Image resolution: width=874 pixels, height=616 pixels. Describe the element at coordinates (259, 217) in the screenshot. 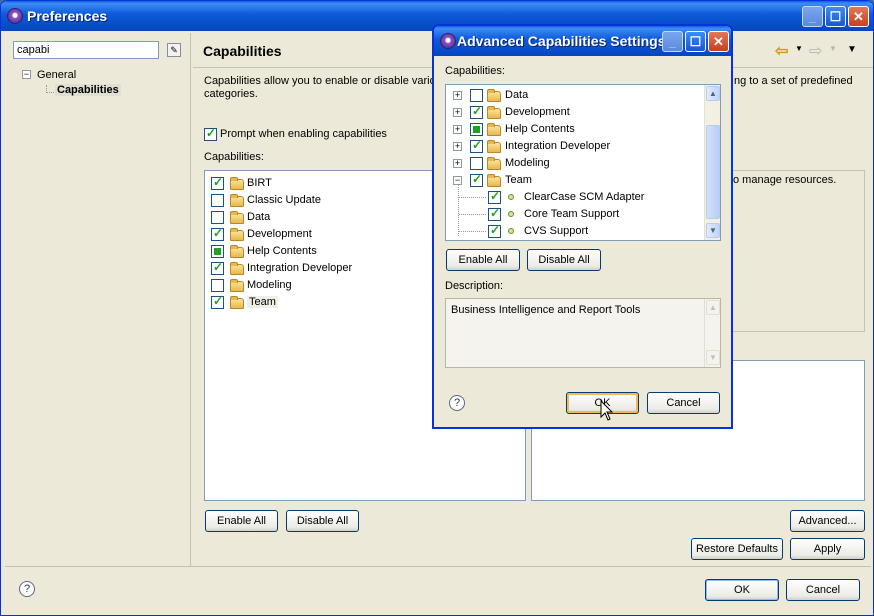

I see `capability-label: Data` at that location.